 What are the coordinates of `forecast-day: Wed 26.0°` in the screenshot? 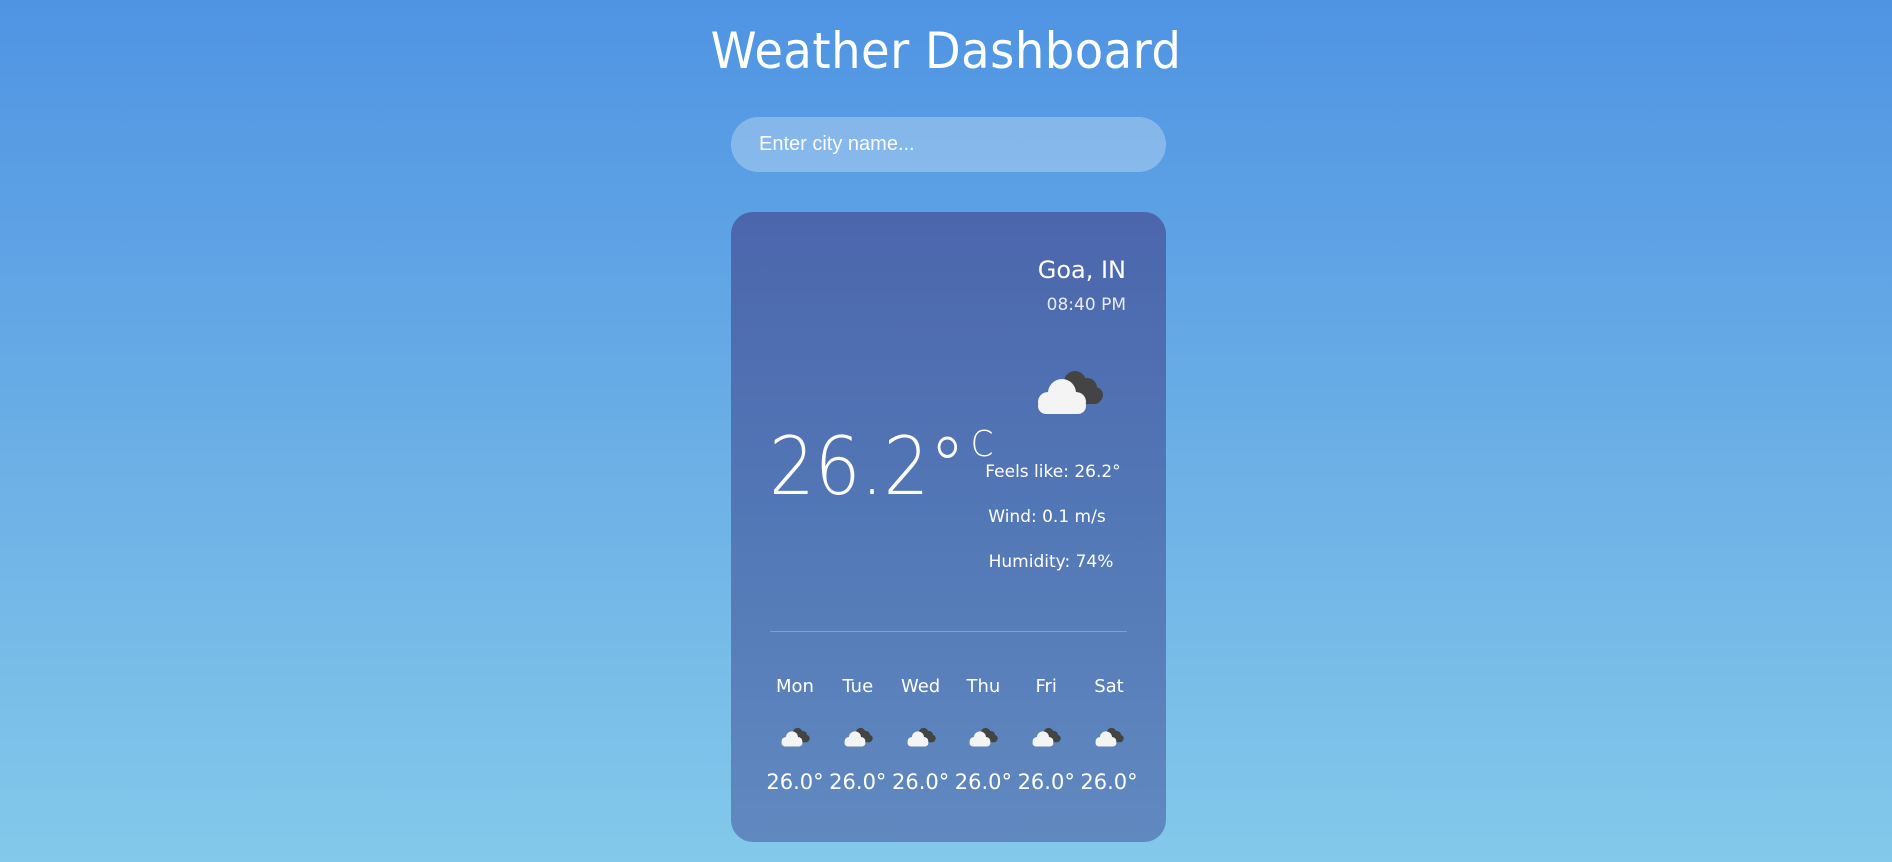 It's located at (920, 735).